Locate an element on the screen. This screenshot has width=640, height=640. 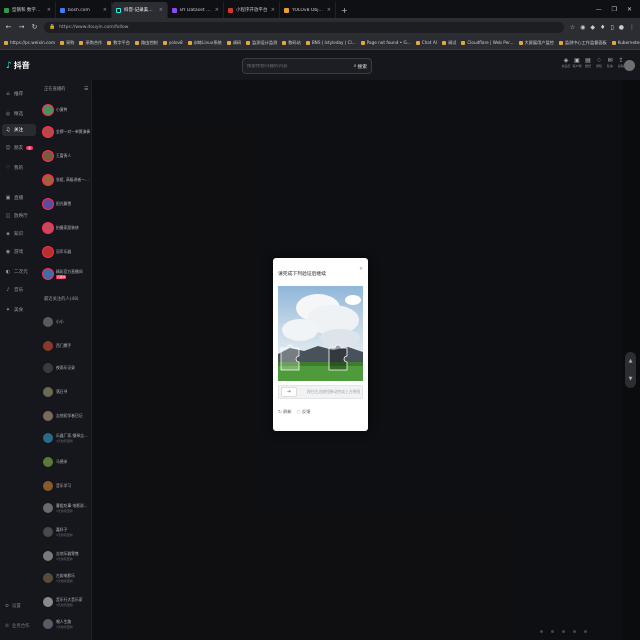
forward-icon: → is located at coordinates (21, 27).